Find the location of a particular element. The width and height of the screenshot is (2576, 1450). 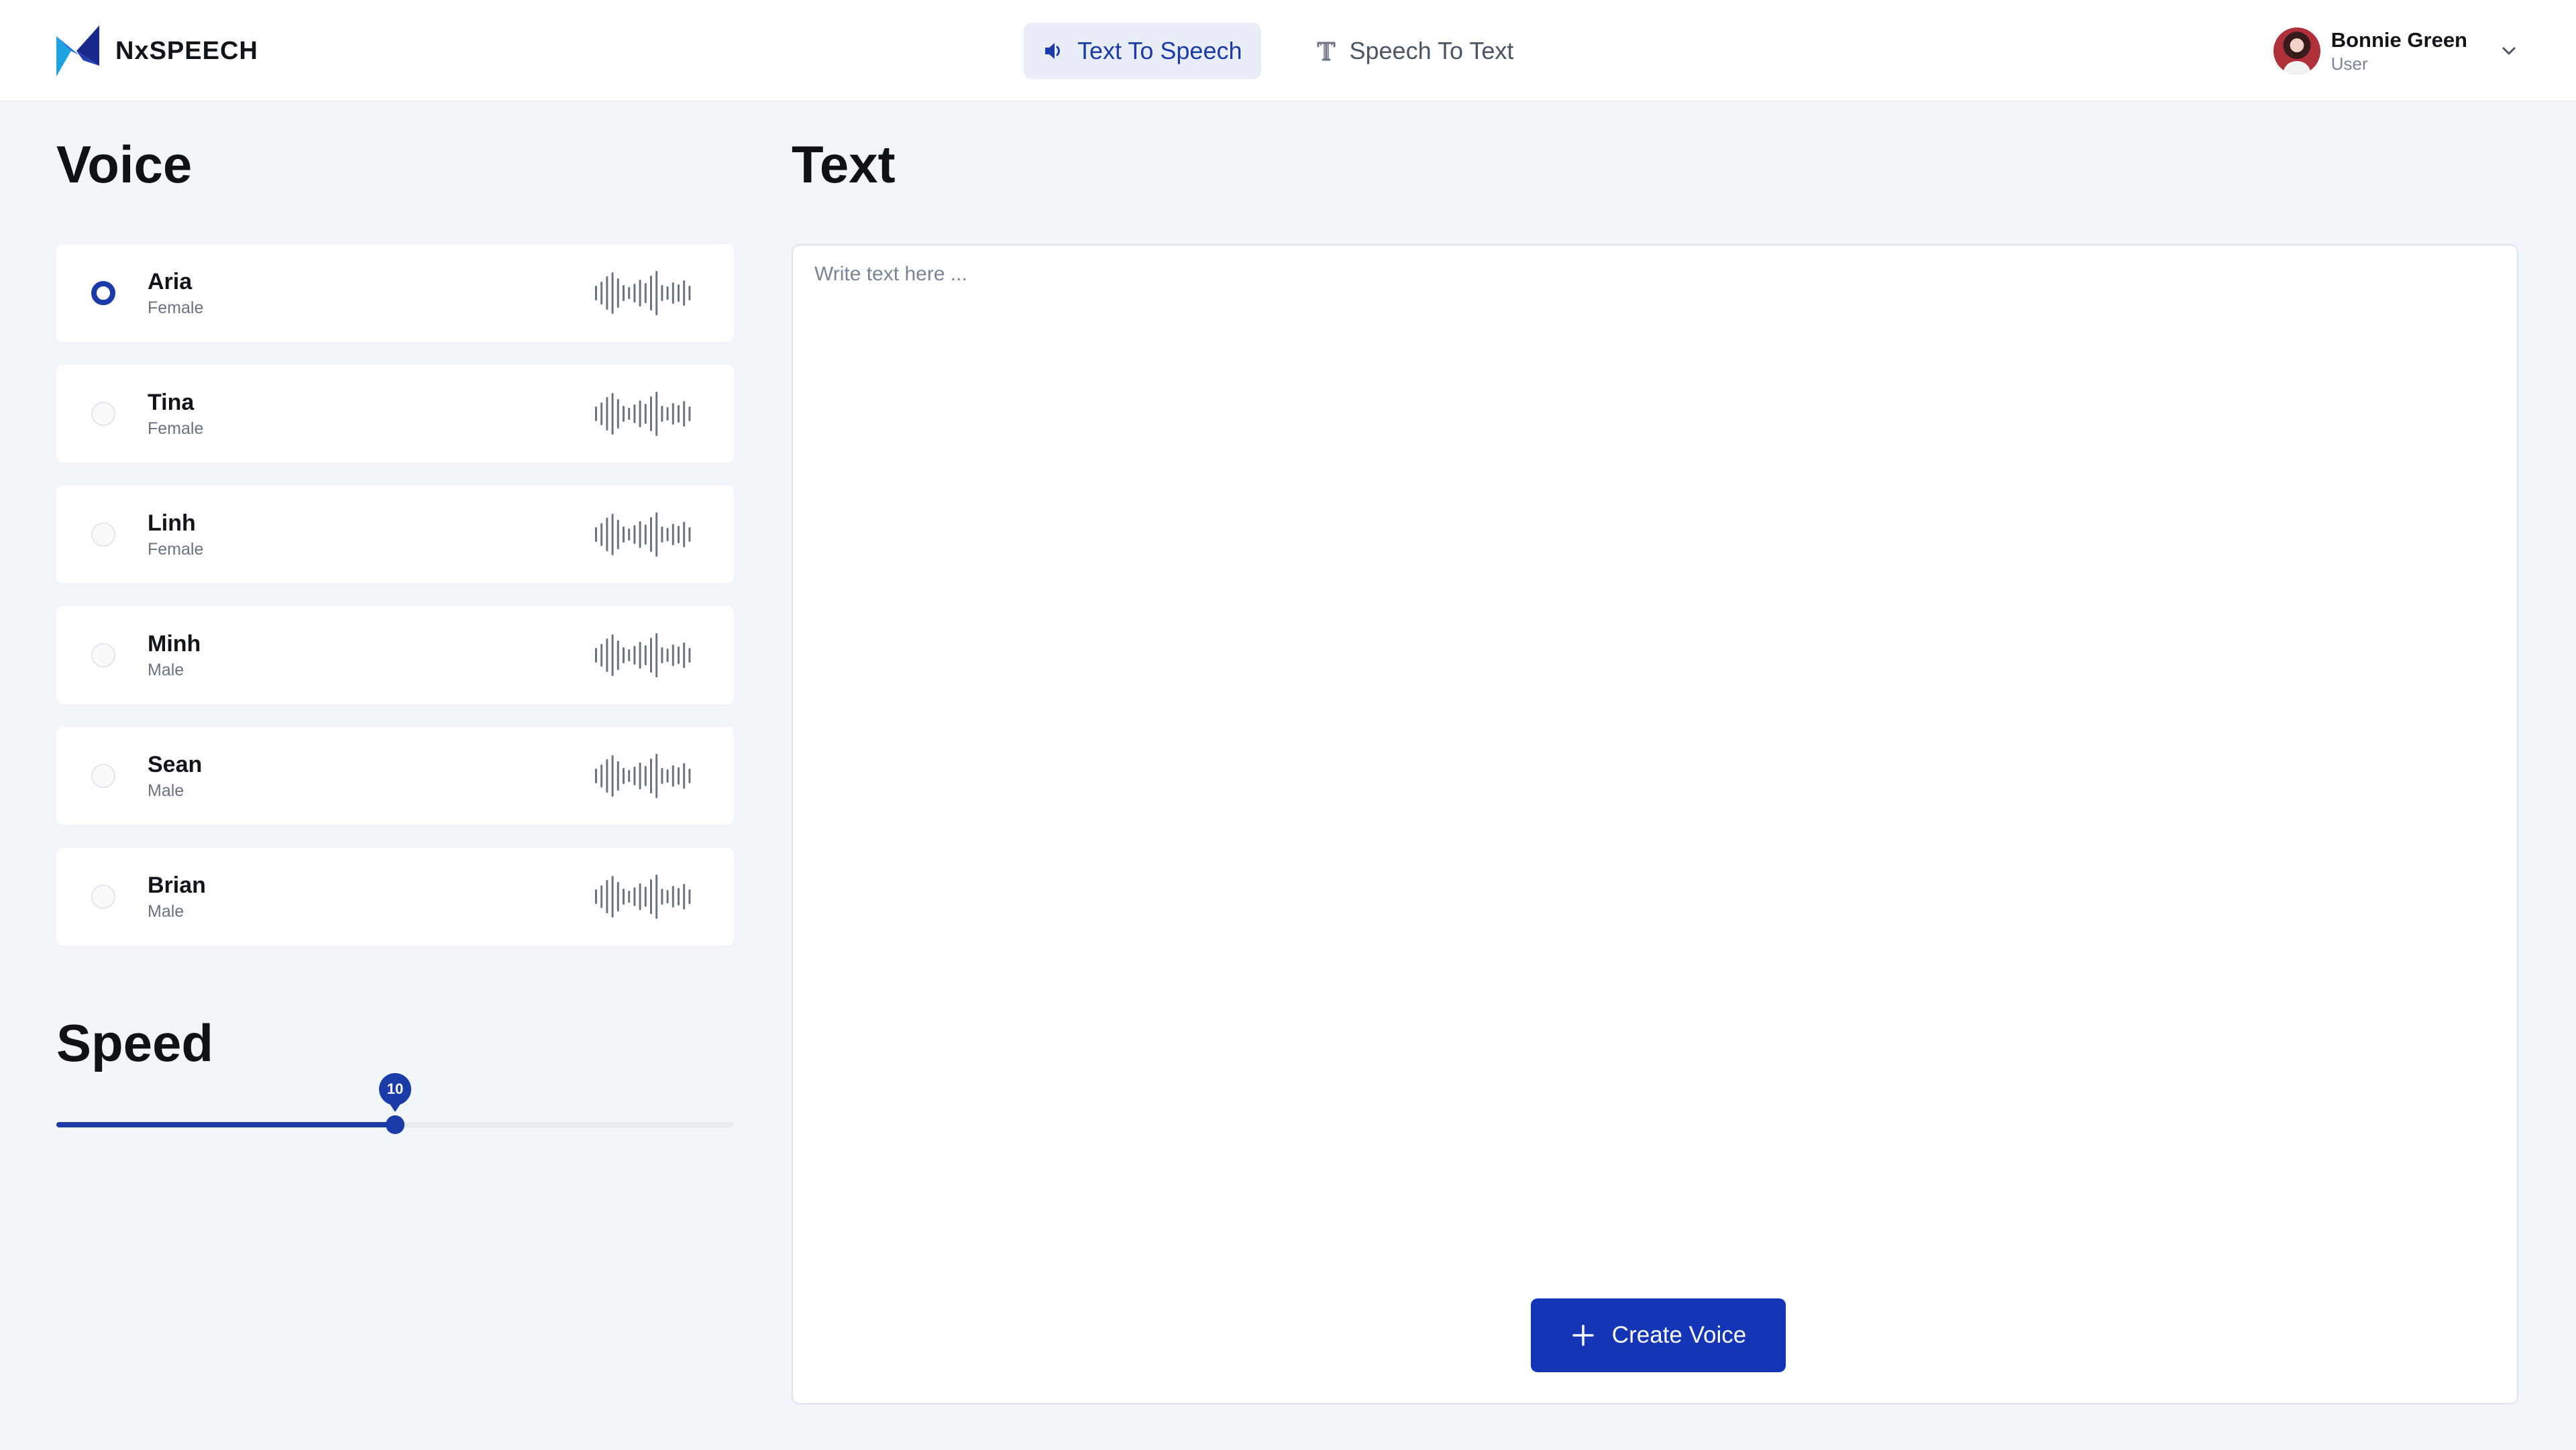

voice-name: Minh is located at coordinates (174, 644).